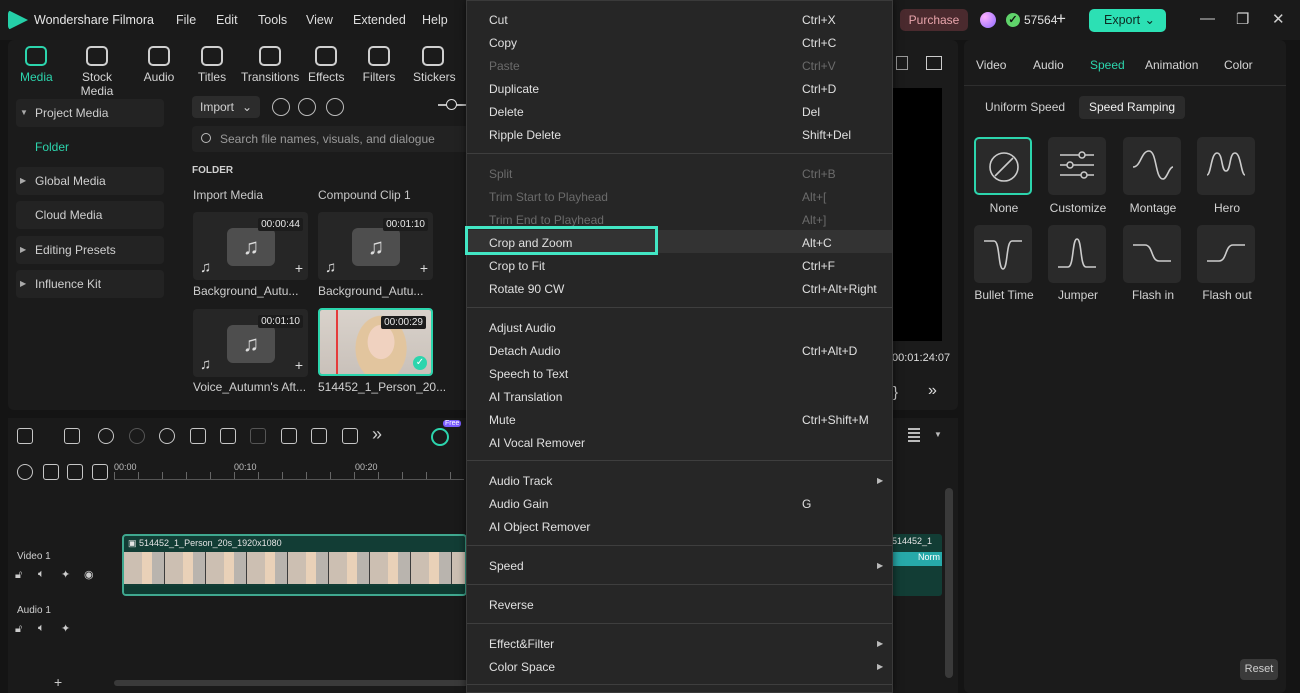 The width and height of the screenshot is (1300, 693). Describe the element at coordinates (307, 107) in the screenshot. I see `microphone-icon` at that location.